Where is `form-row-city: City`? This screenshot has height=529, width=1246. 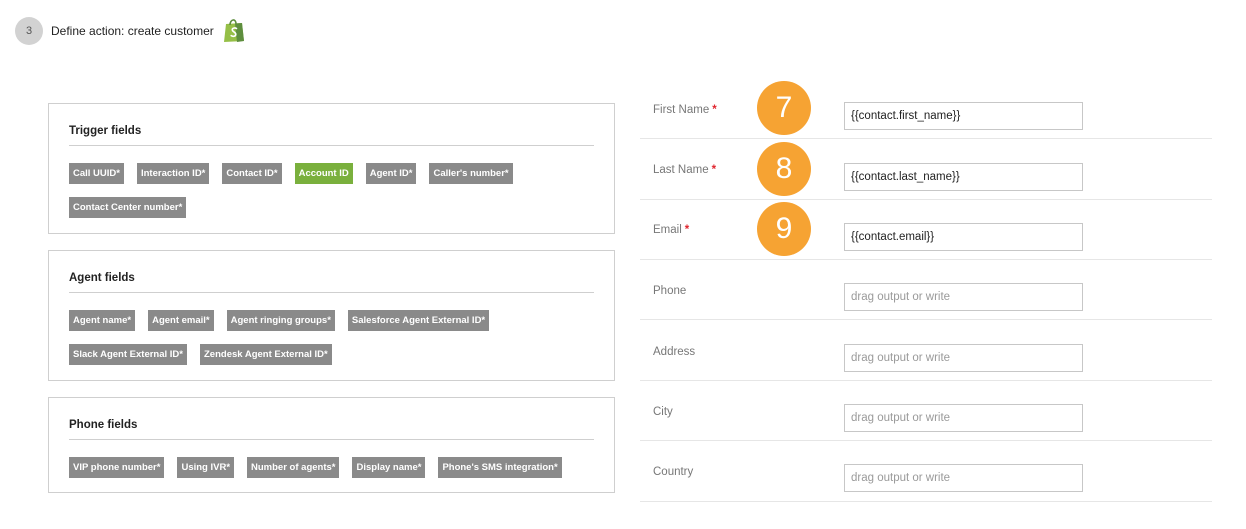 form-row-city: City is located at coordinates (926, 410).